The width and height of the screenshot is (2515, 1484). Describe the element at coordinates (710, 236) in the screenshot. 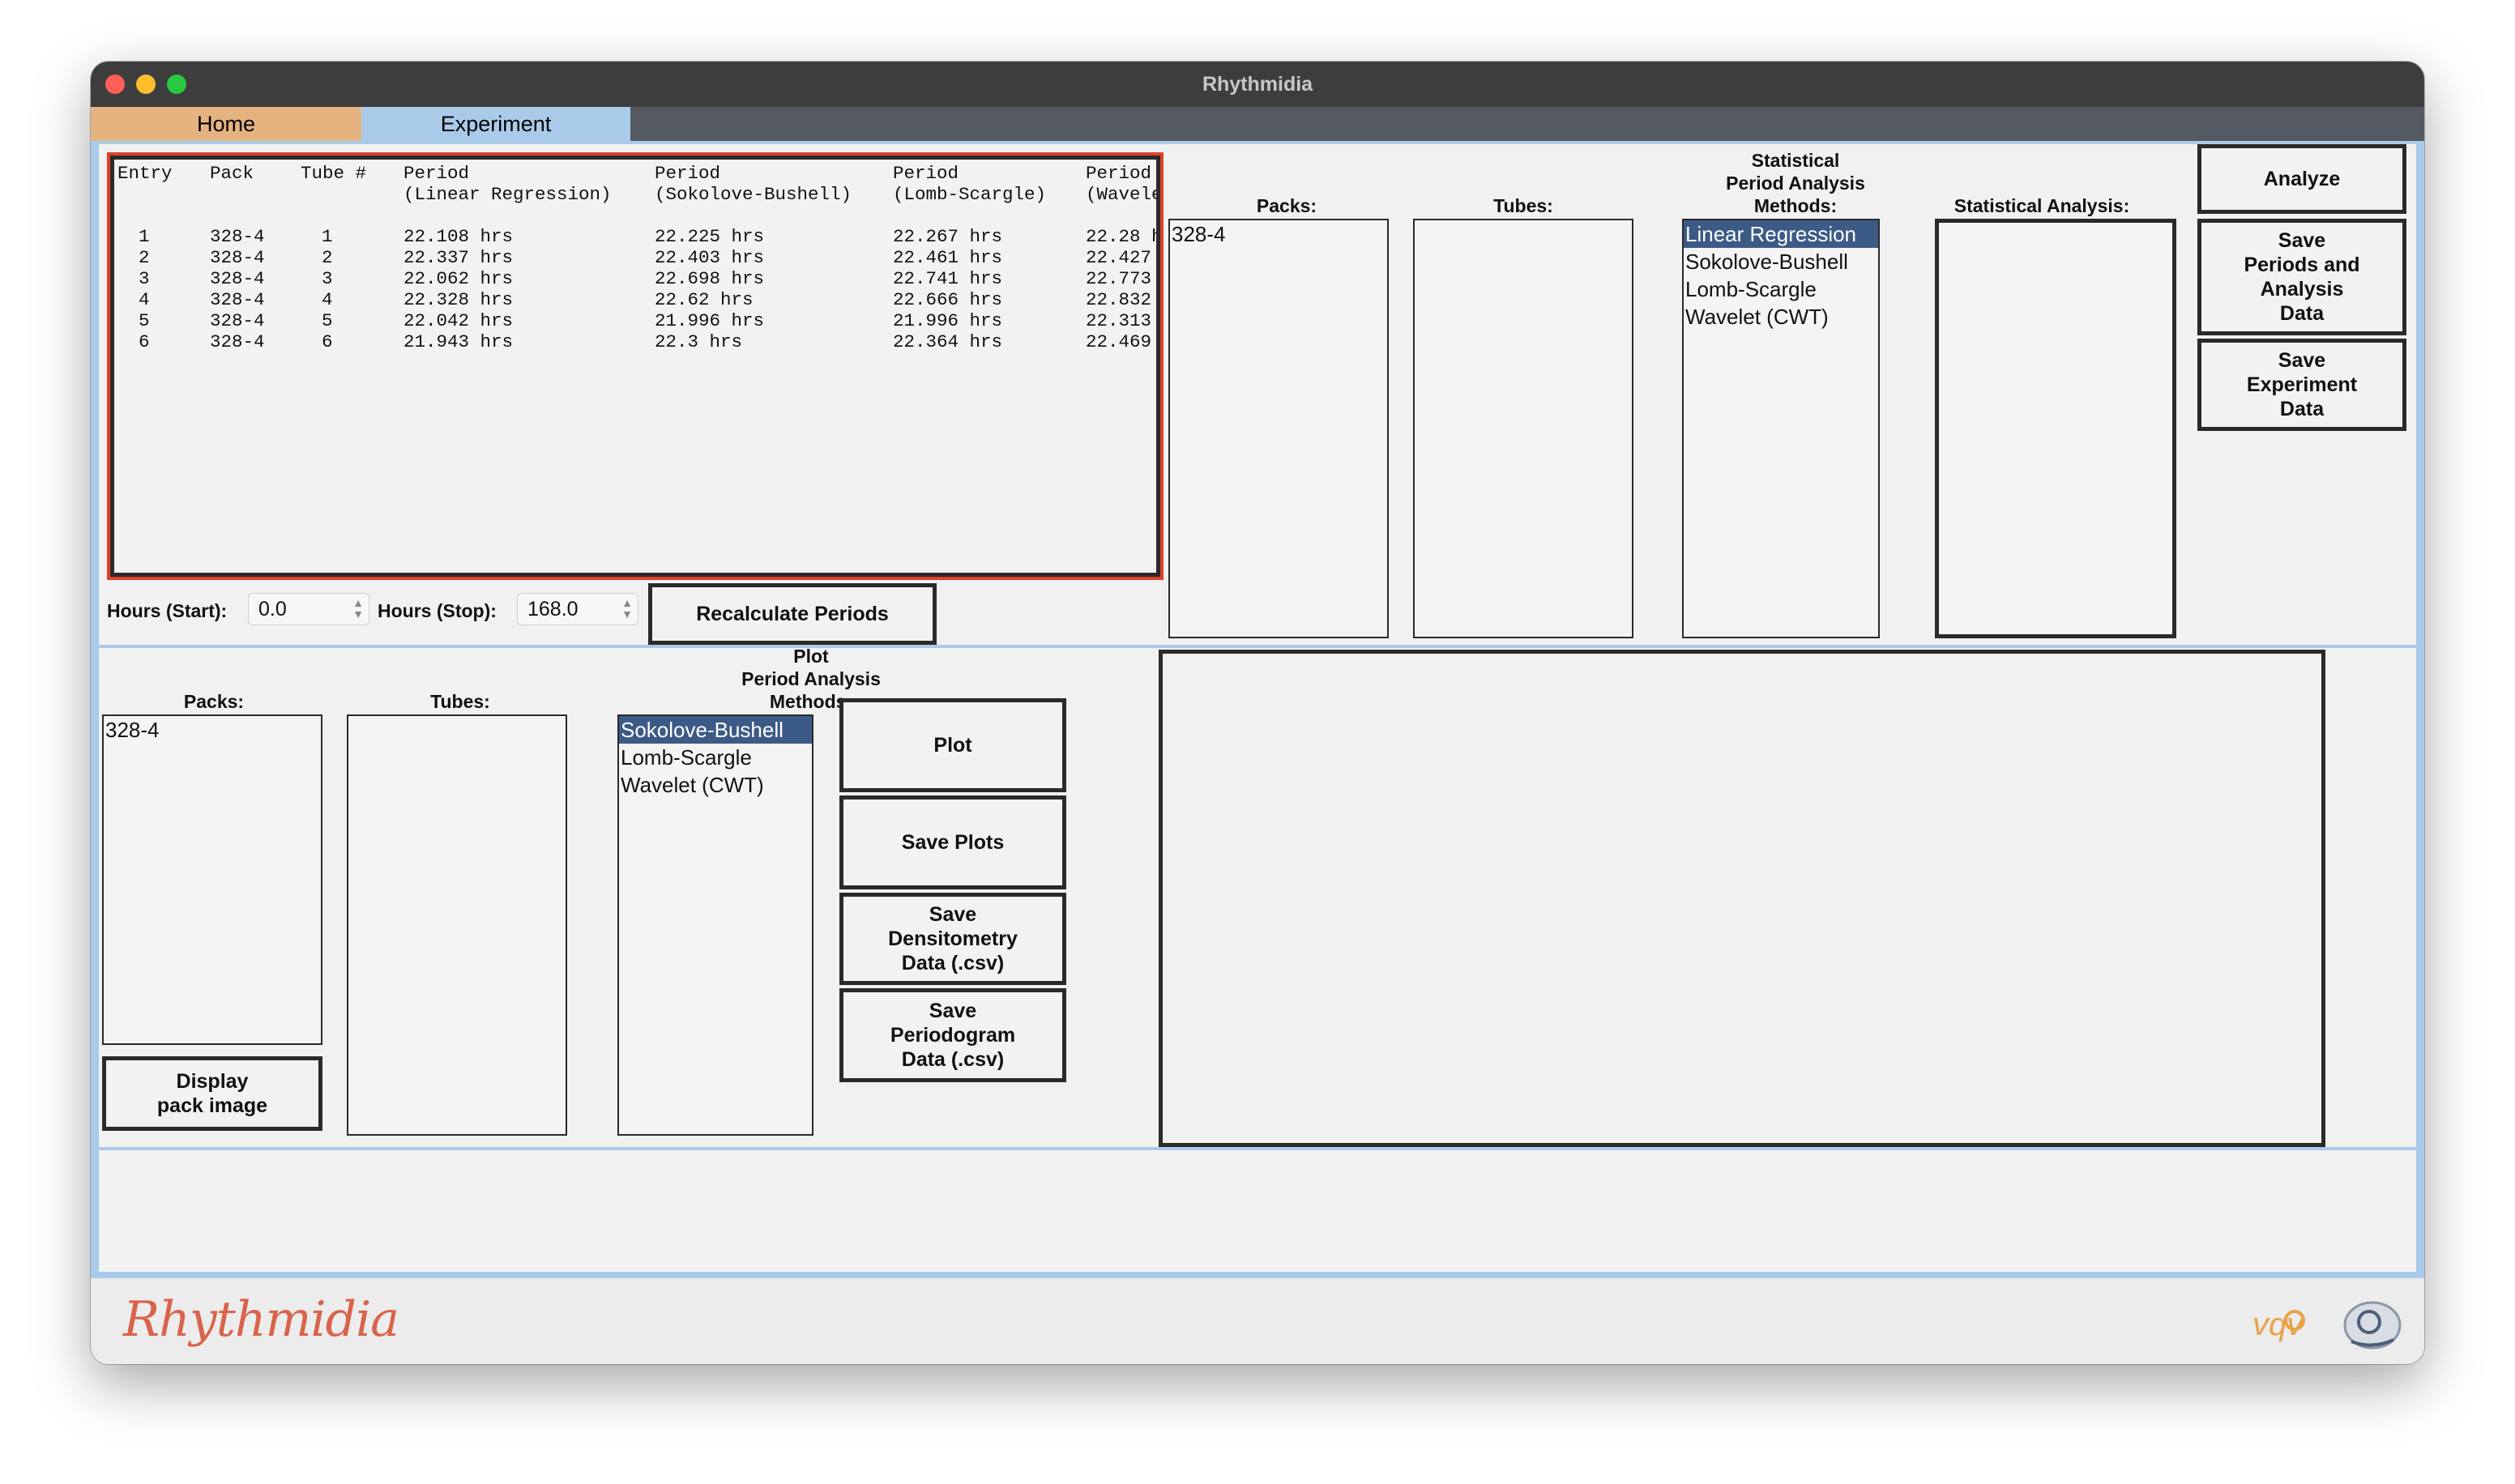

I see `table-row-1-sb: 22.225 hrs` at that location.